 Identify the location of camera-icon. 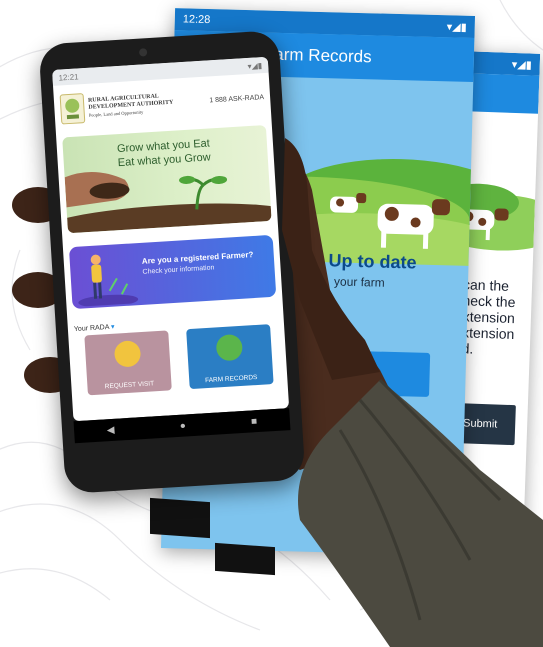
(143, 52).